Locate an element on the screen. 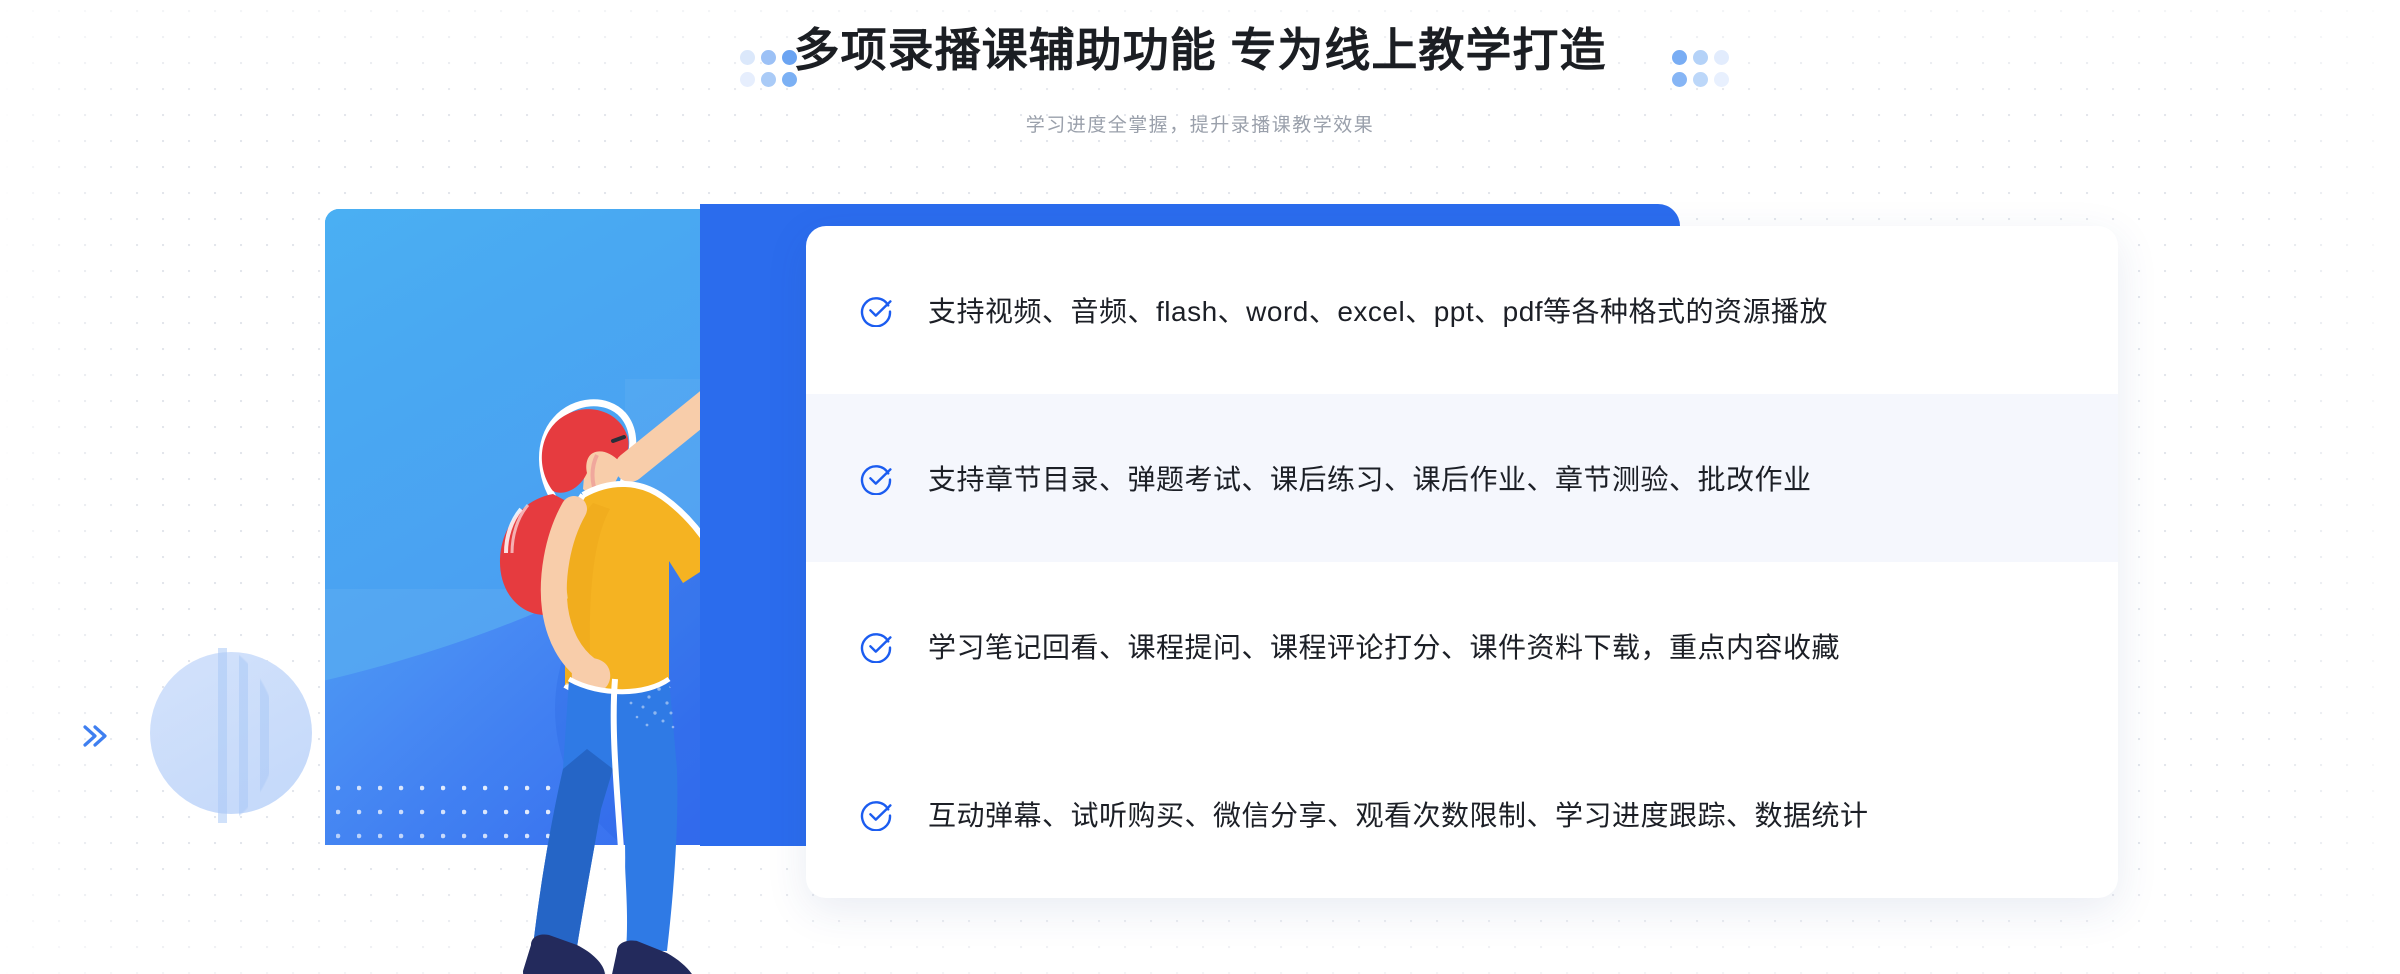  feature-row-notes-review: 学习笔记回看、课程提问、课程评论打分、课件资料下载，重点内容收藏 is located at coordinates (1462, 646).